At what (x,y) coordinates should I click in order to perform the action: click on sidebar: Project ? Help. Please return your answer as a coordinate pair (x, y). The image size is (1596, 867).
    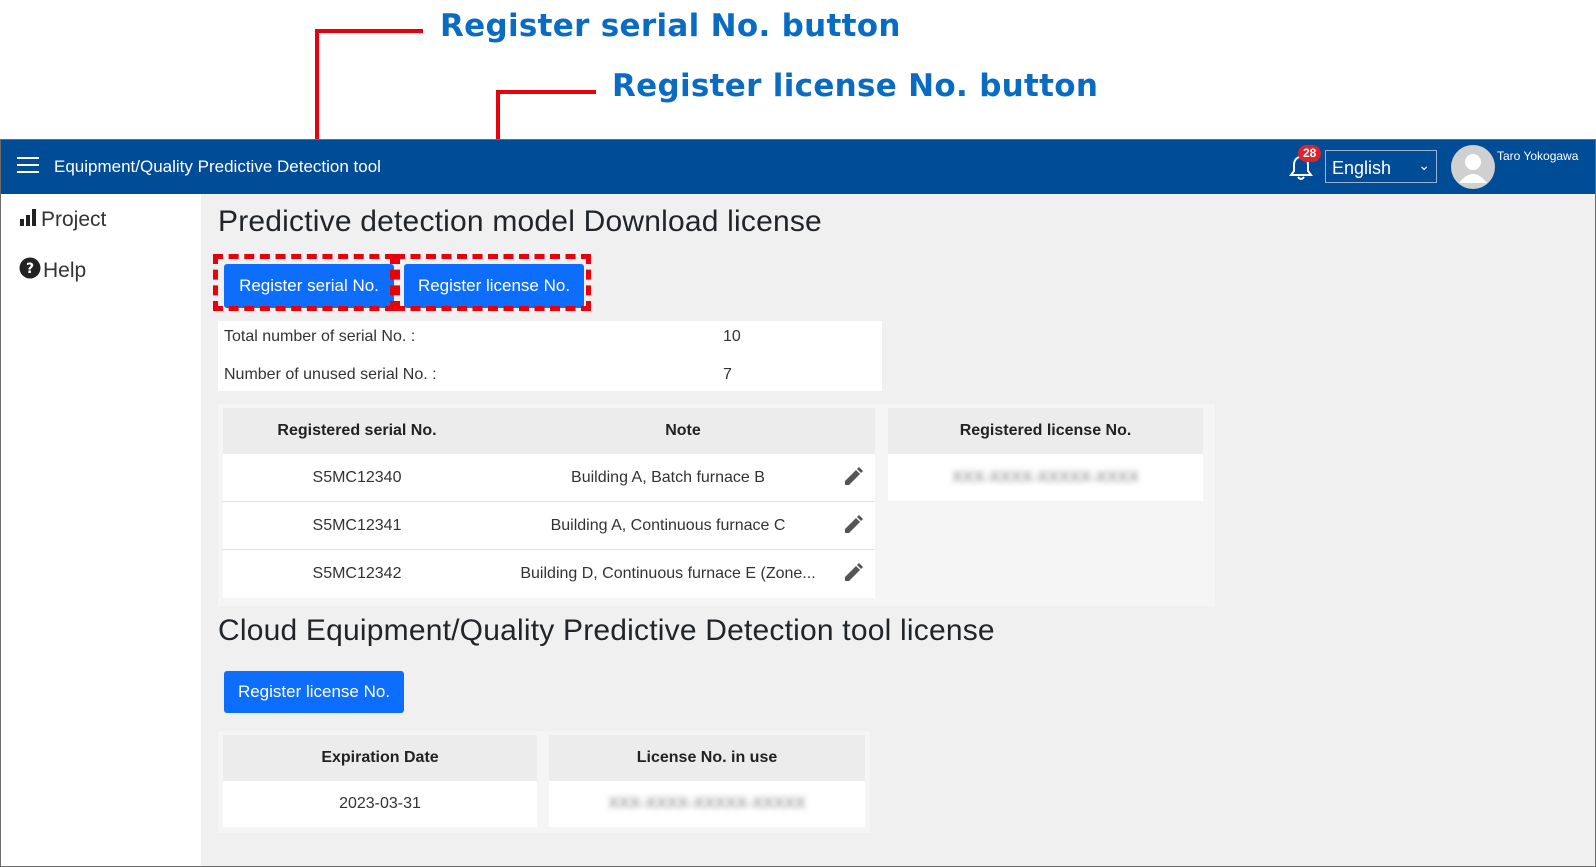
    Looking at the image, I should click on (101, 530).